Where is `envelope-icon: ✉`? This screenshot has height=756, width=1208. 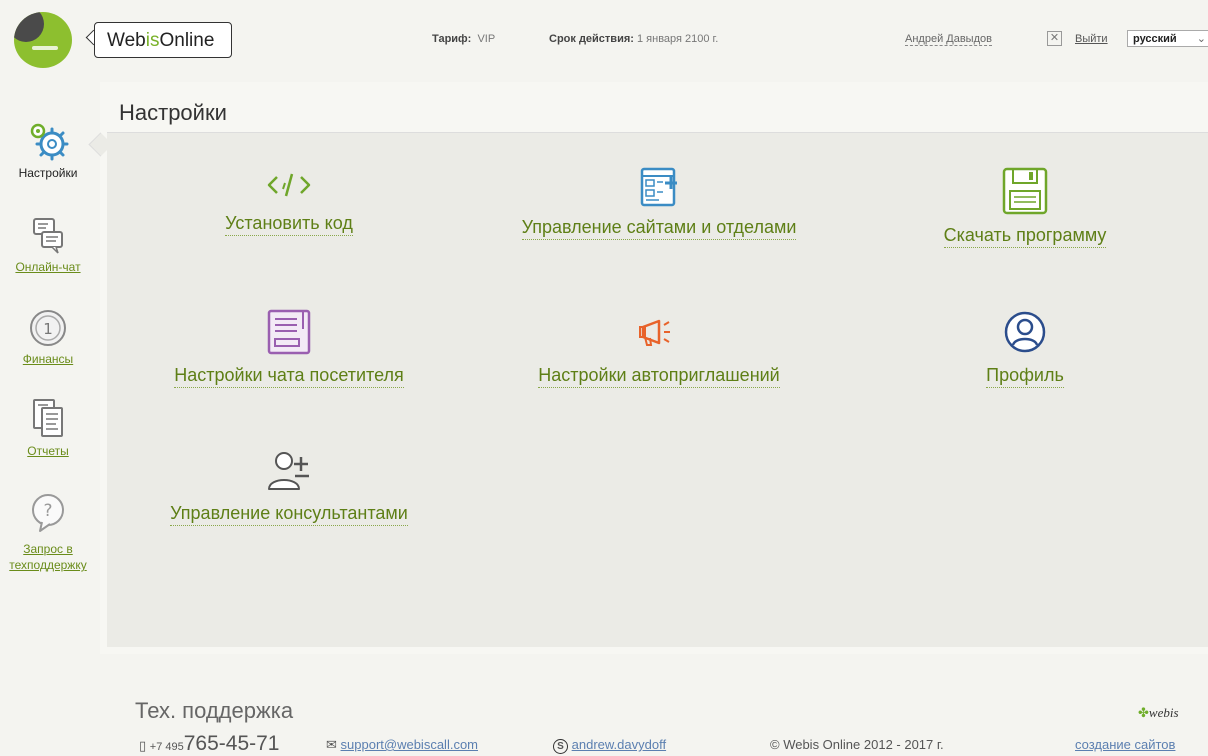
envelope-icon: ✉ is located at coordinates (331, 744).